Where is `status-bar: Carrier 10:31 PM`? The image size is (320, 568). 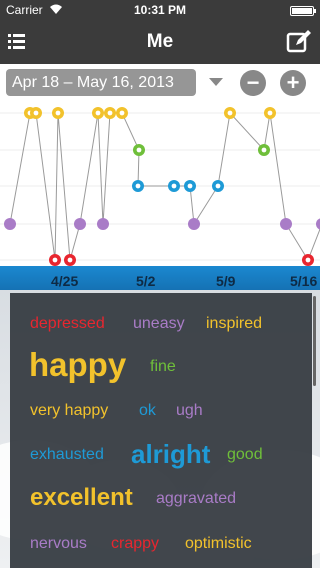
status-bar: Carrier 10:31 PM is located at coordinates (160, 10).